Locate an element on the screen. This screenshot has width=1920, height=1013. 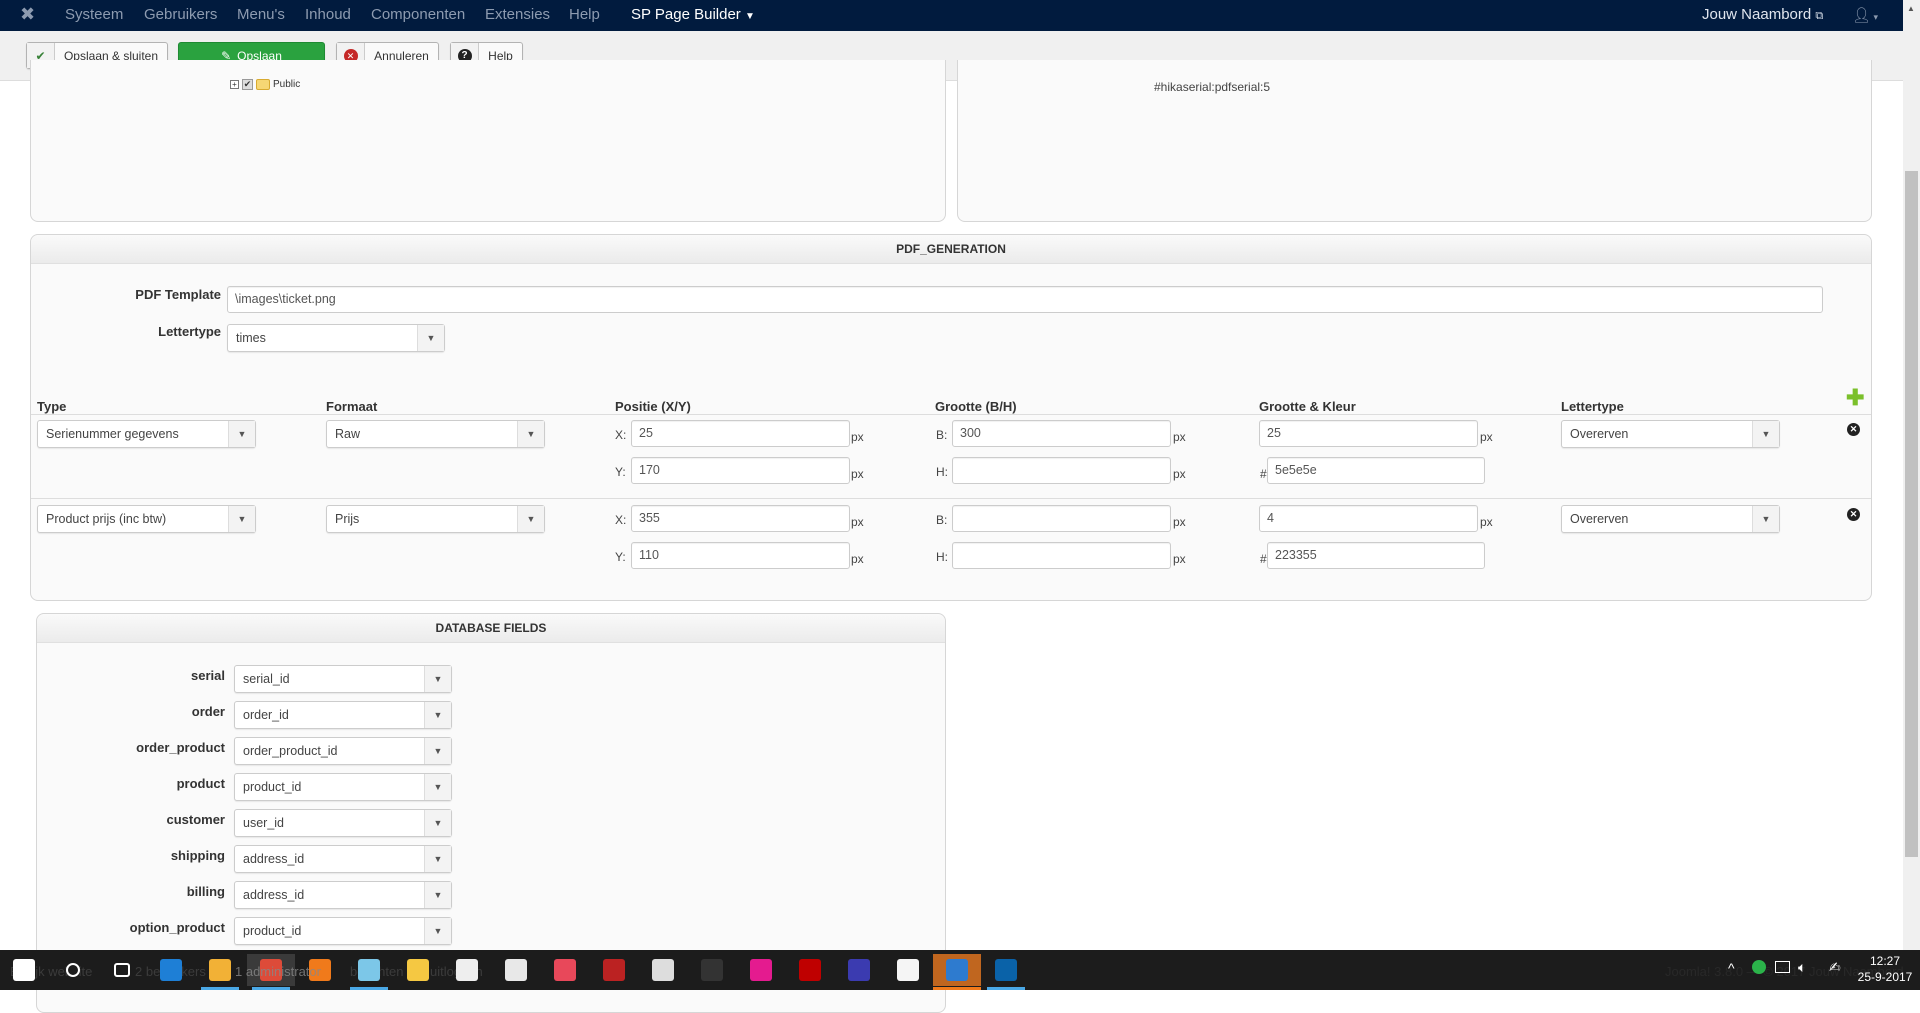
field-select: order_product_id ▼ is located at coordinates (343, 751).